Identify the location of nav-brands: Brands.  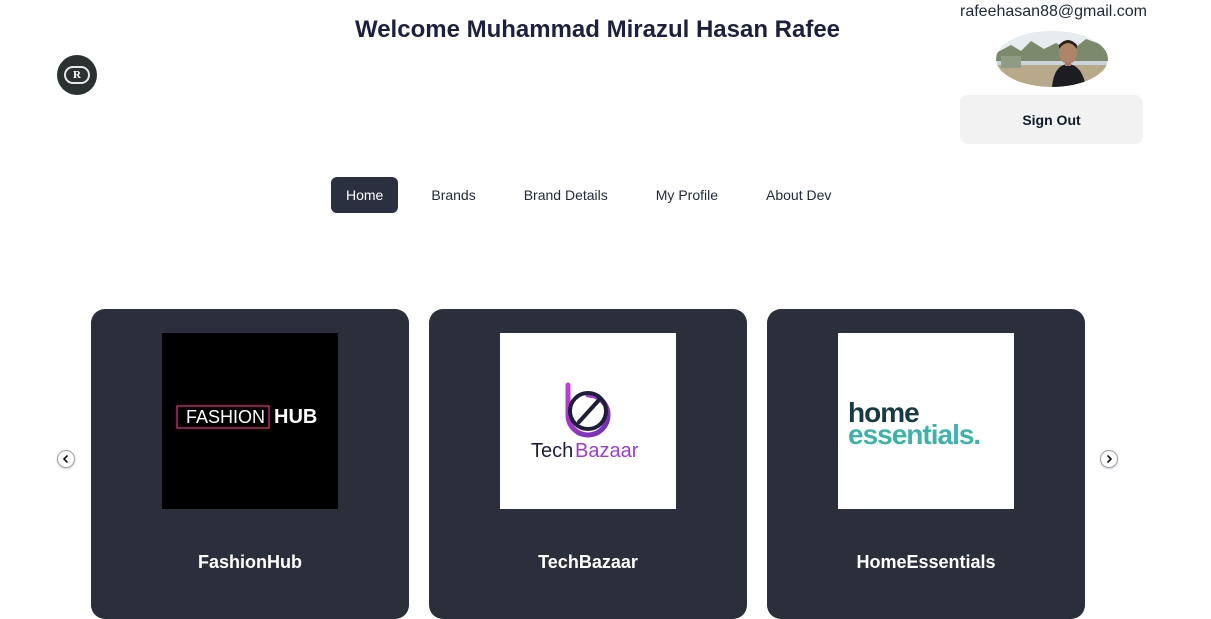
(453, 195).